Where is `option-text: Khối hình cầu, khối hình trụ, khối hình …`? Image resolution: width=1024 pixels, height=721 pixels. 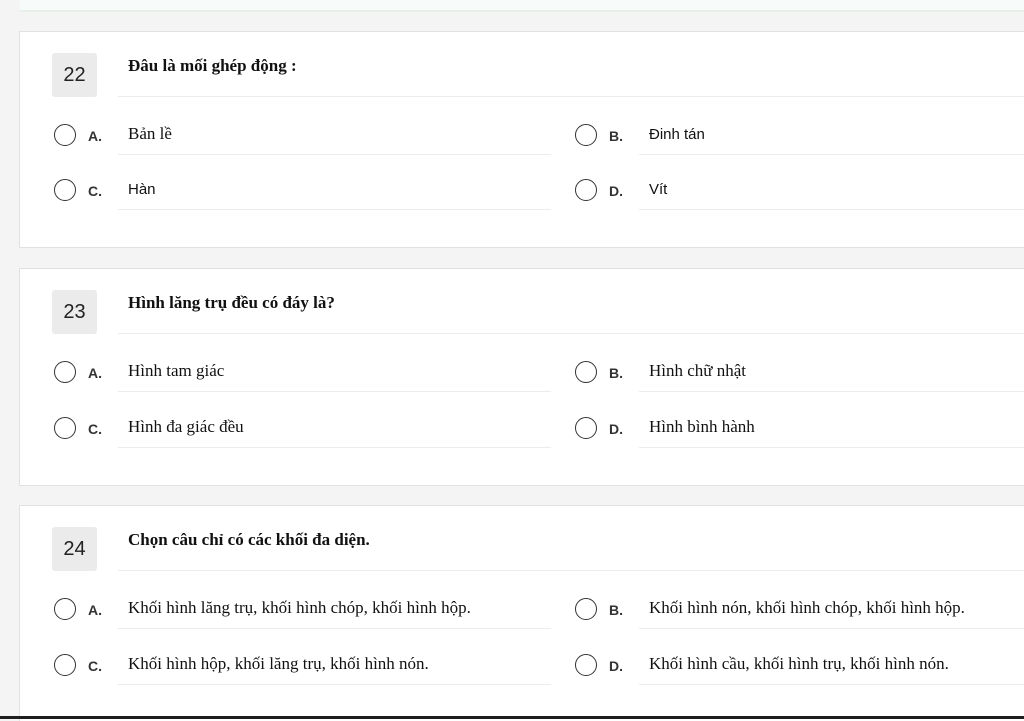
option-text: Khối hình cầu, khối hình trụ, khối hình … is located at coordinates (799, 663).